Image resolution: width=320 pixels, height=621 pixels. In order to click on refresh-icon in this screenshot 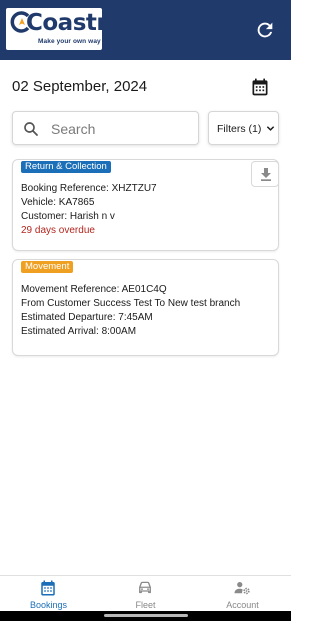, I will do `click(265, 30)`.